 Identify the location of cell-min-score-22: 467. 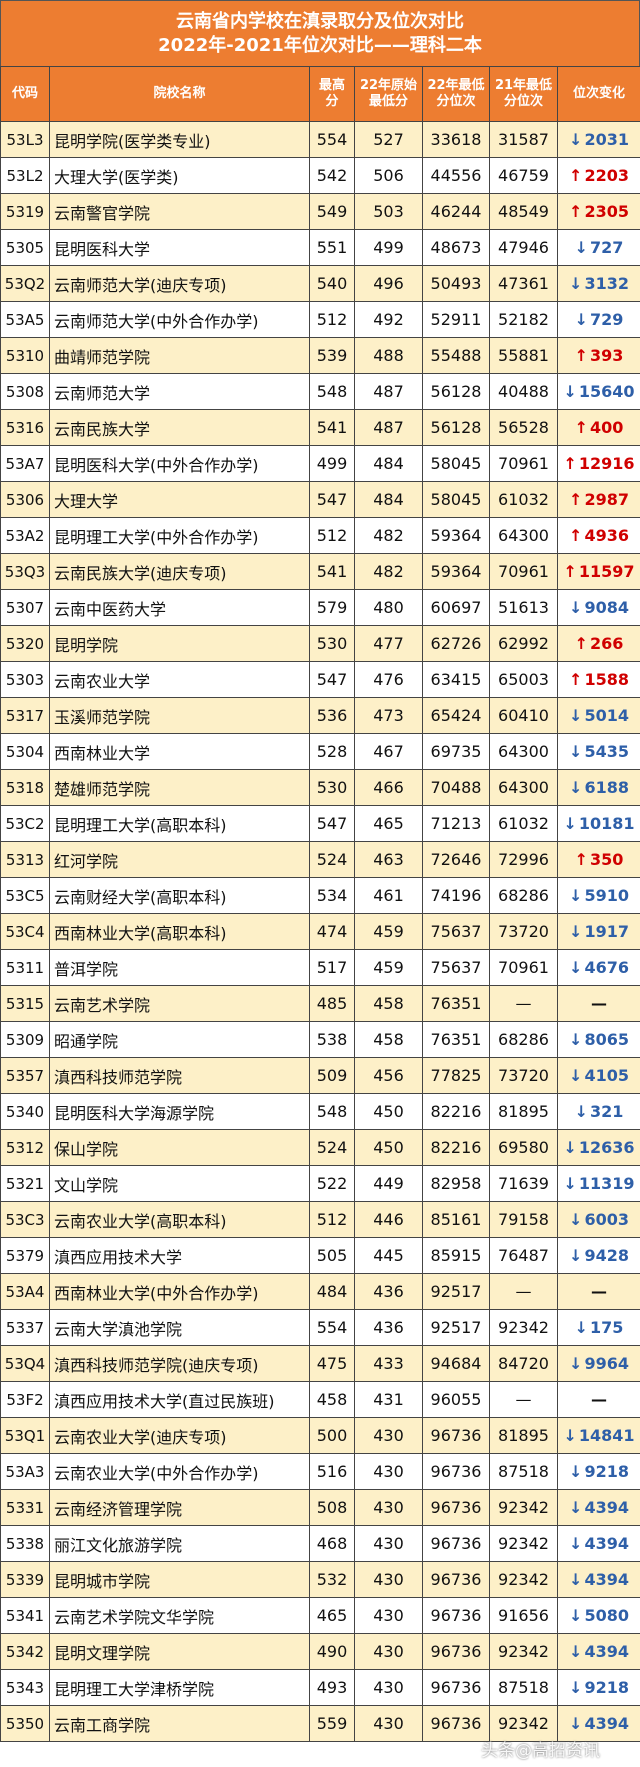
(388, 751).